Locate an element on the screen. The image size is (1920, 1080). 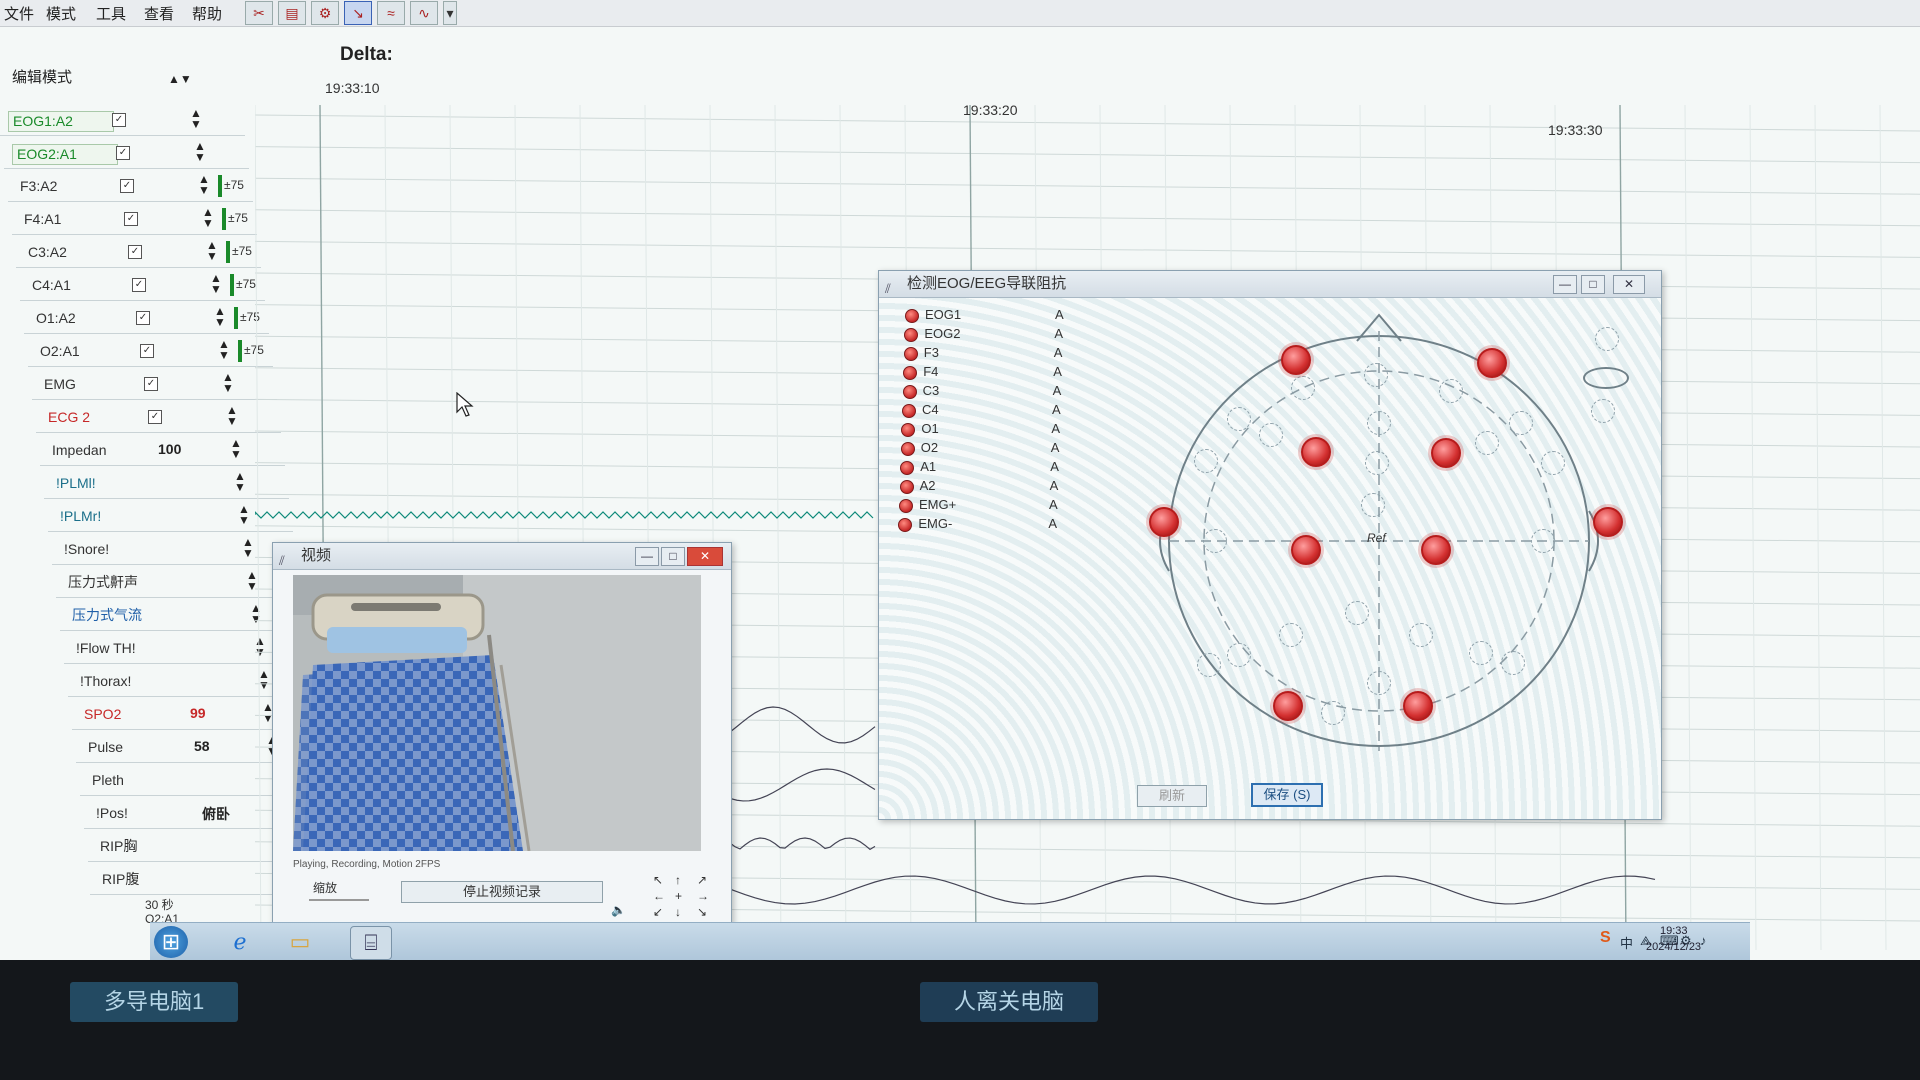
video-feed is located at coordinates (497, 713).